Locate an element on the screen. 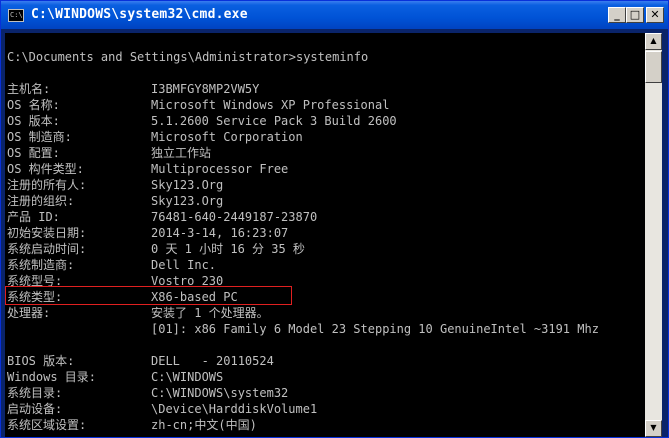  info-value: 76481-640-2449187-23870 is located at coordinates (234, 217).